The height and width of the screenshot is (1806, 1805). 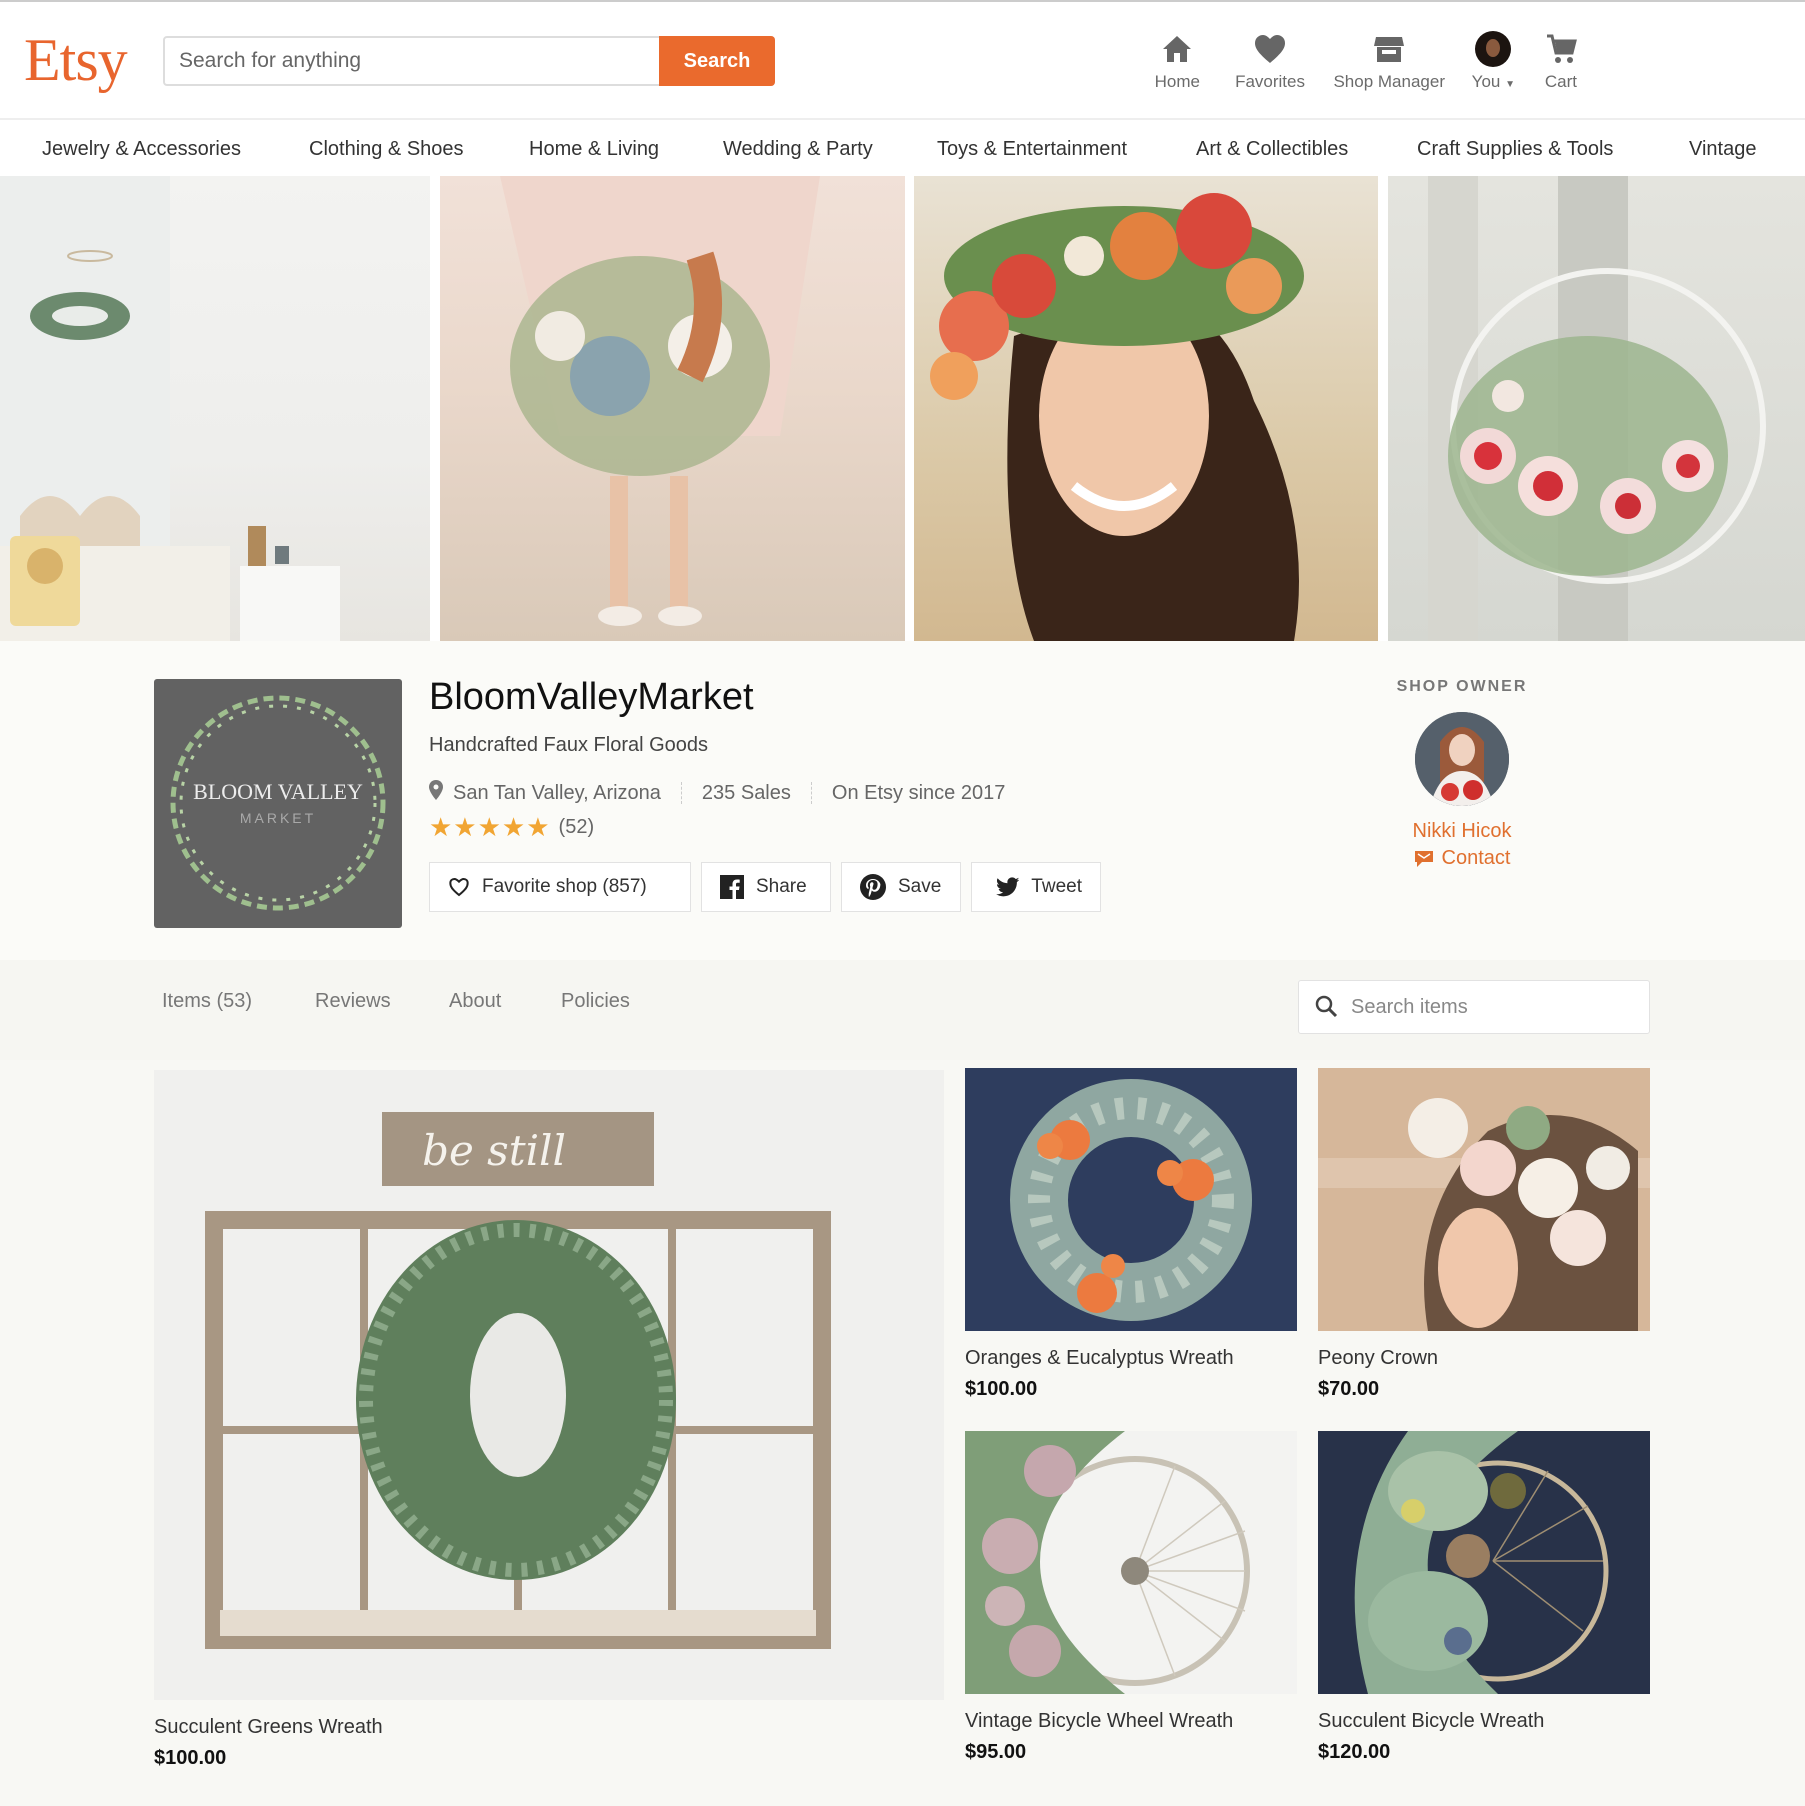 What do you see at coordinates (1378, 1358) in the screenshot?
I see `listing-title: Peony Crown` at bounding box center [1378, 1358].